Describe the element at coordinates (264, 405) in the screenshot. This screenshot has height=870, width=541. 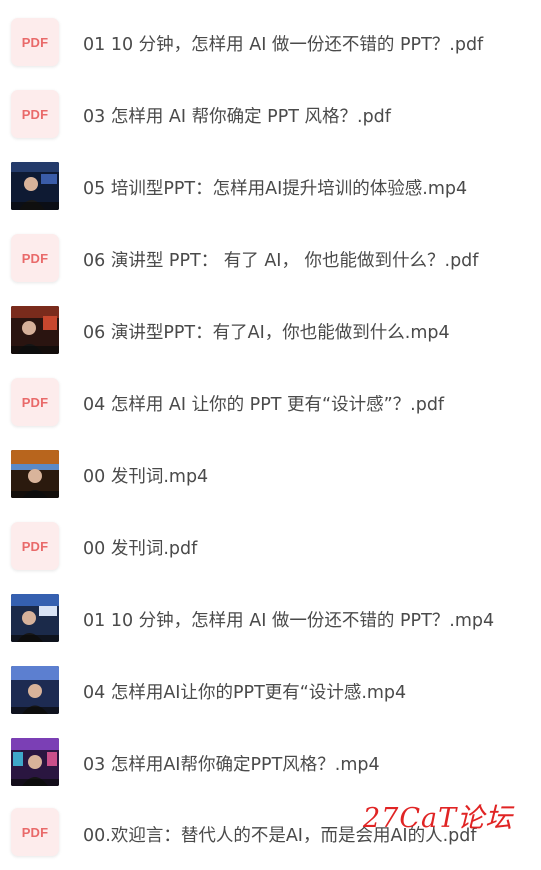
I see `file-name: 04 怎样用 AI 让你的 PPT 更有“设计感”？.pdf` at that location.